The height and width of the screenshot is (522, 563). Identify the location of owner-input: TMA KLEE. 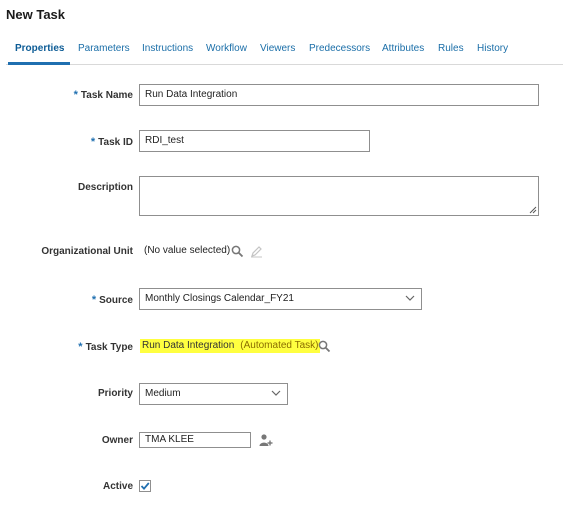
(195, 440).